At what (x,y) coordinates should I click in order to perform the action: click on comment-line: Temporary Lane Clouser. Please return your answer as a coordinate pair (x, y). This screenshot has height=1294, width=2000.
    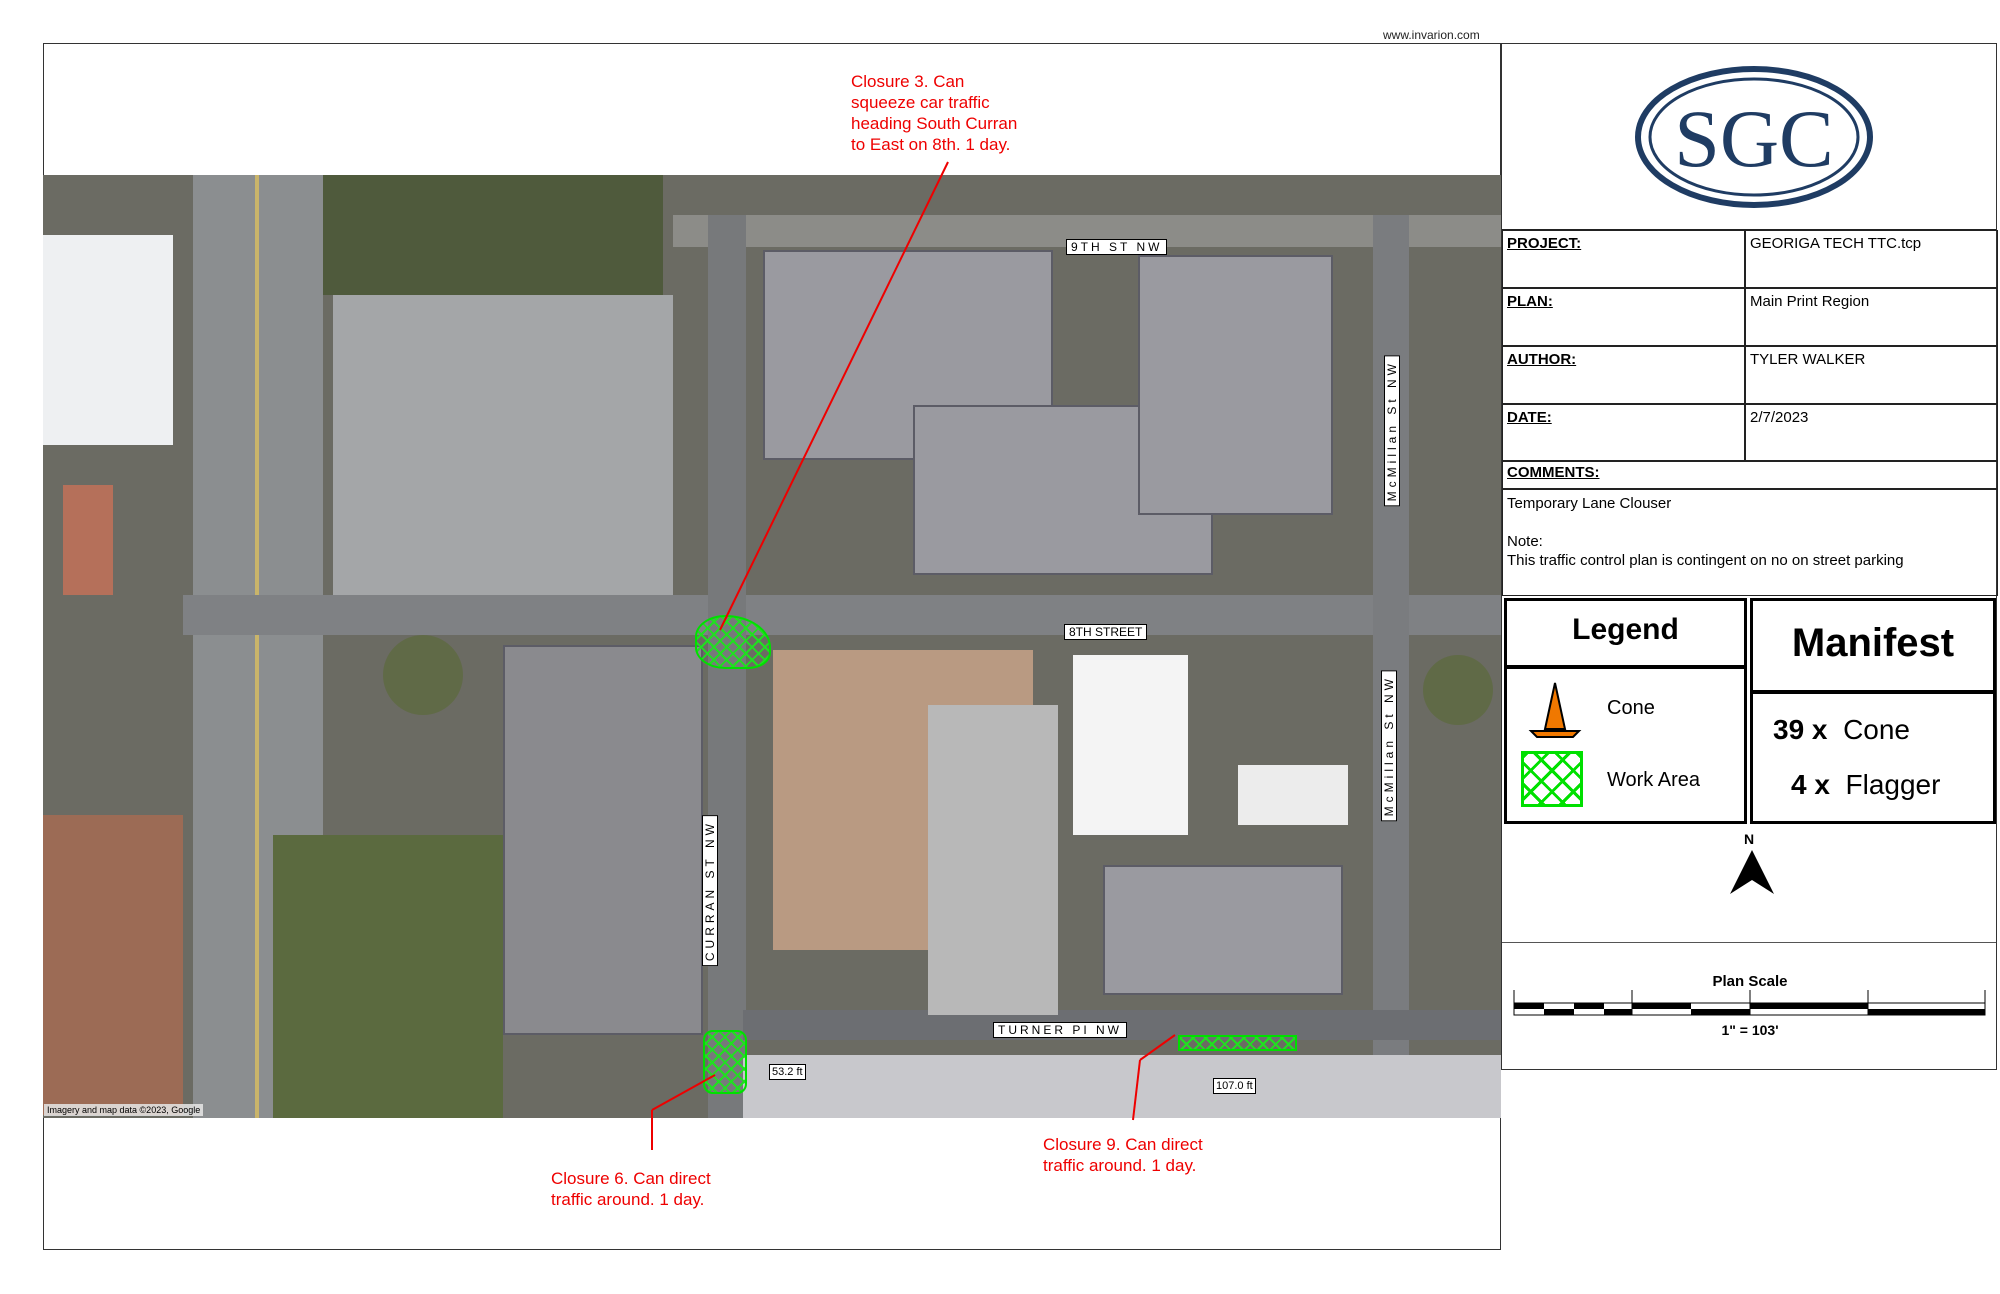
    Looking at the image, I should click on (1589, 503).